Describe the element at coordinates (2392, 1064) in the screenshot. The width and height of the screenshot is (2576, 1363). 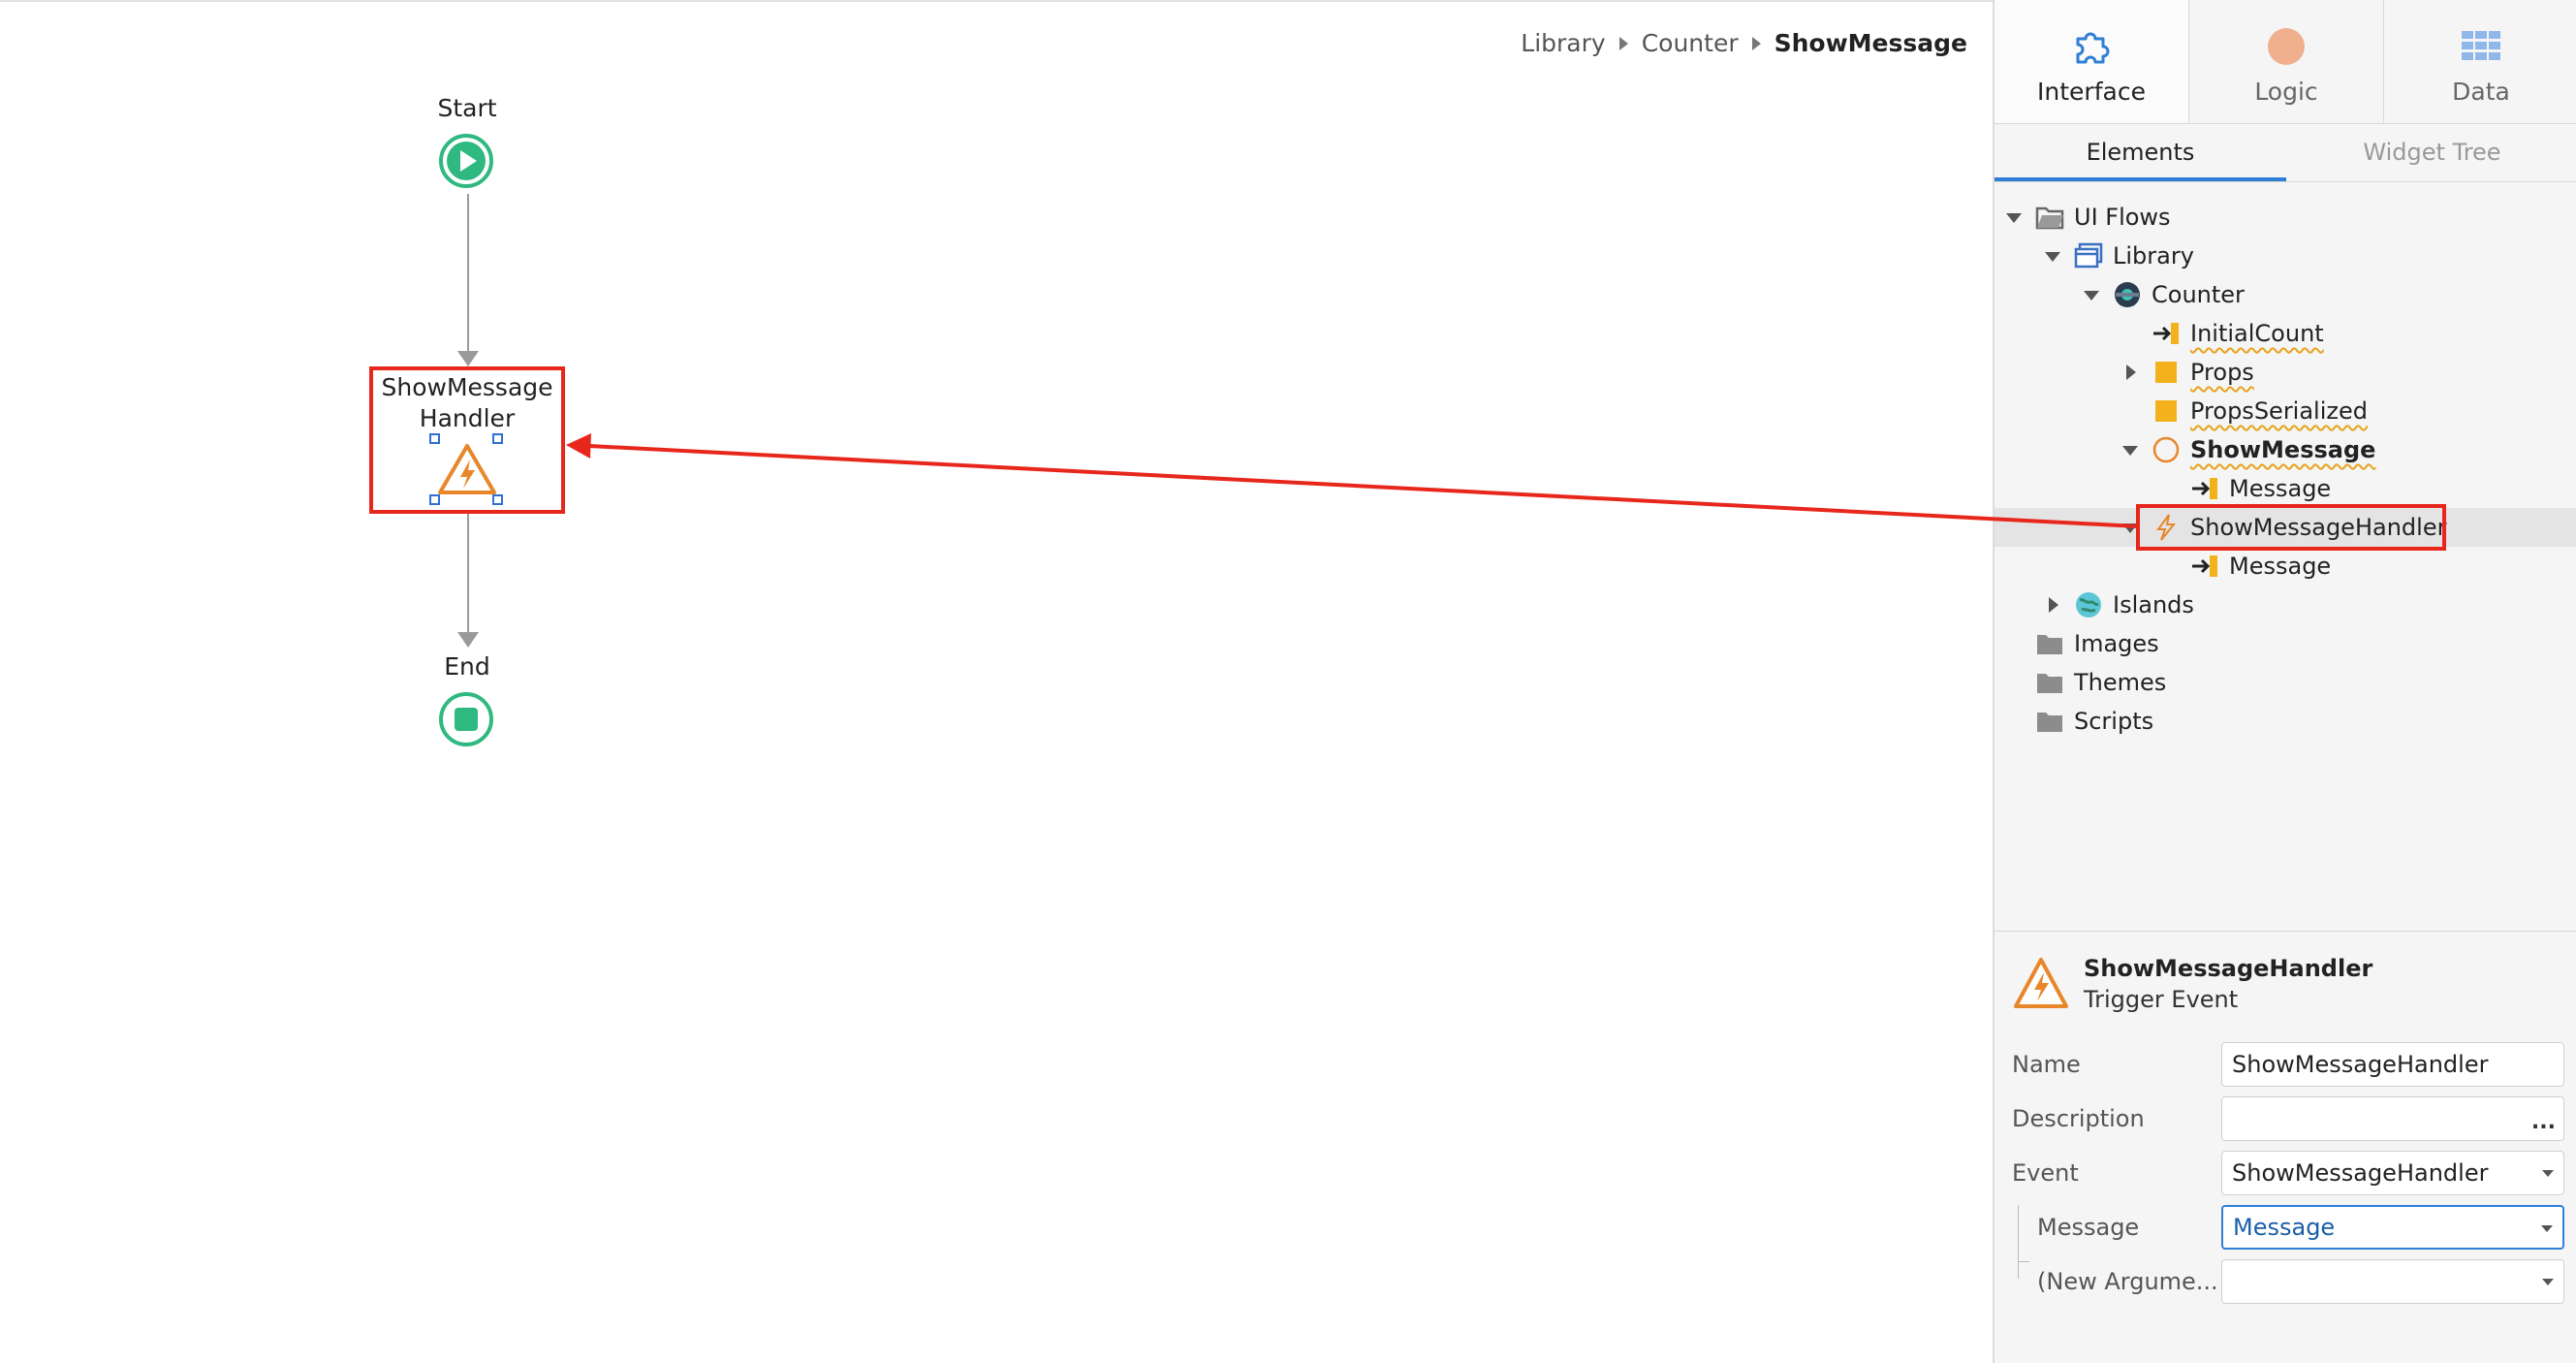
I see `name-field: ShowMessageHandler` at that location.